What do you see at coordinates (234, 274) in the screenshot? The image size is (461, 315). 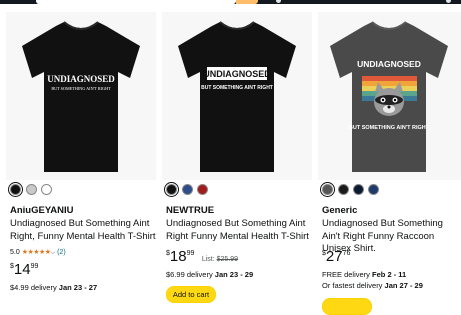 I see `delivery-date: Jan 23 - 29` at bounding box center [234, 274].